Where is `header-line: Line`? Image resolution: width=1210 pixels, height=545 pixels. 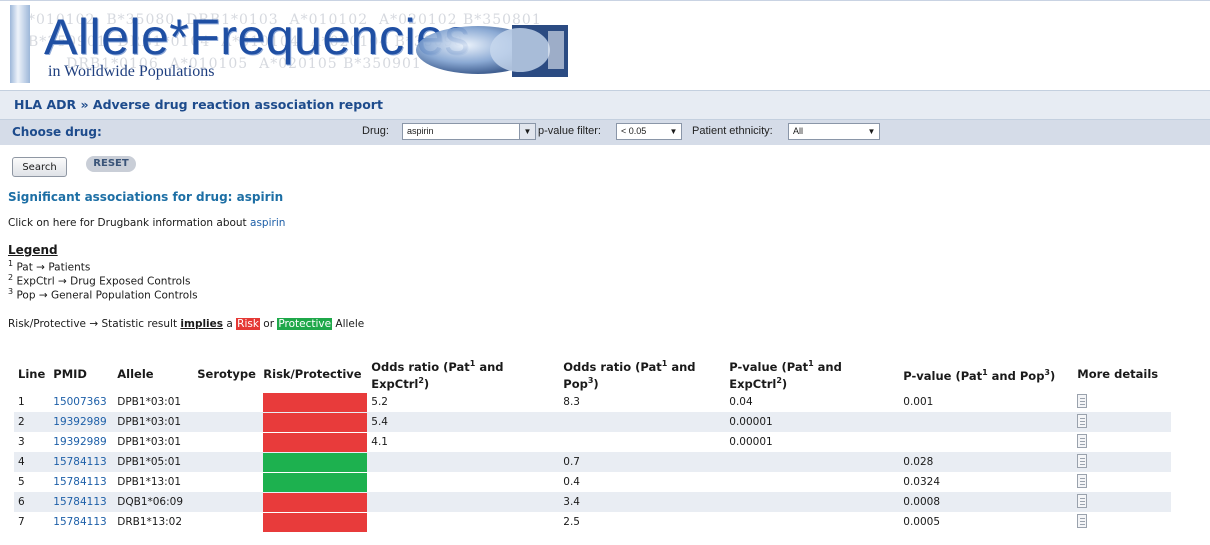
header-line: Line is located at coordinates (32, 373).